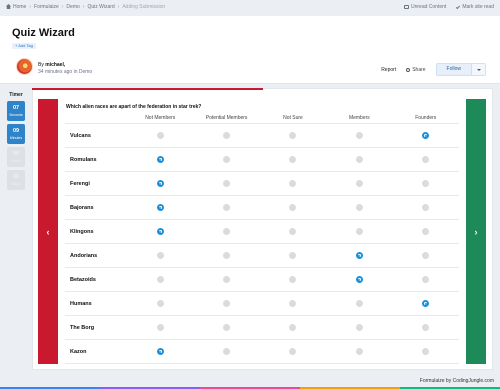 This screenshot has width=500, height=389. Describe the element at coordinates (82, 207) in the screenshot. I see `row-label: Bajorans` at that location.